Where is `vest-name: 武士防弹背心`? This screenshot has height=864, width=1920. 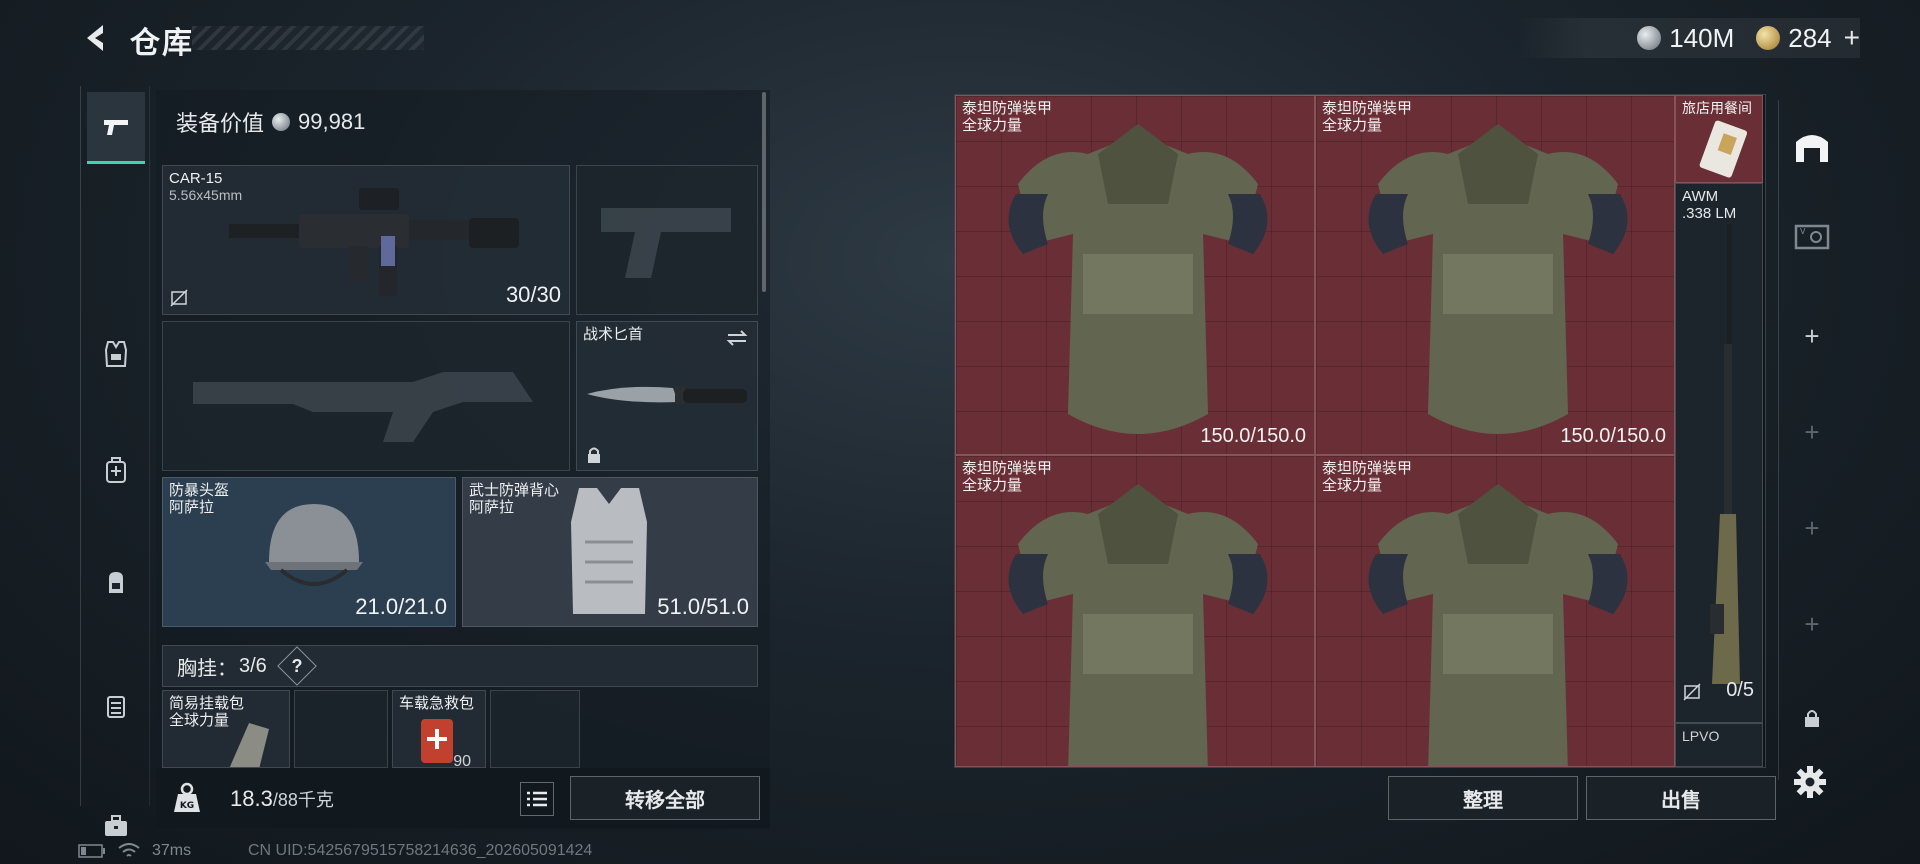
vest-name: 武士防弹背心 is located at coordinates (514, 490).